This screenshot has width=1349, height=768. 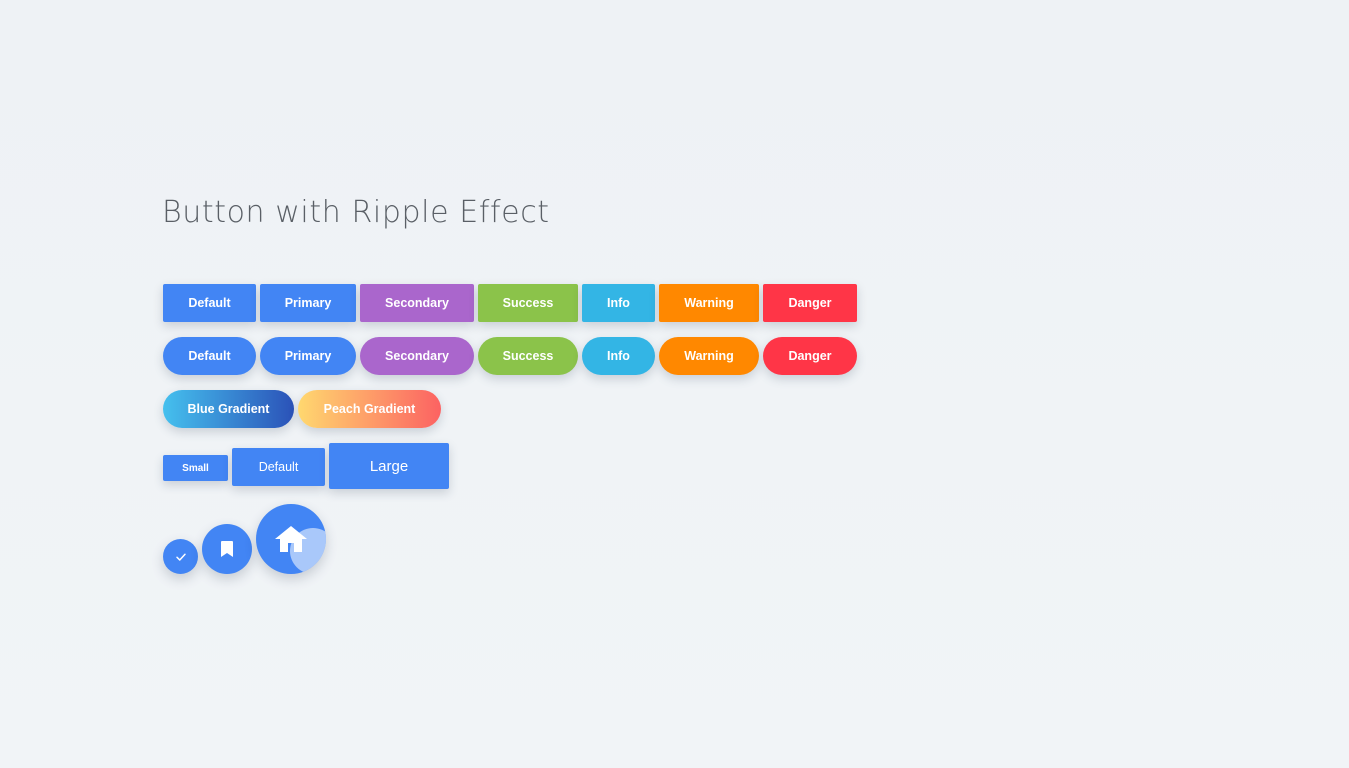 What do you see at coordinates (810, 303) in the screenshot?
I see `danger-button: Danger` at bounding box center [810, 303].